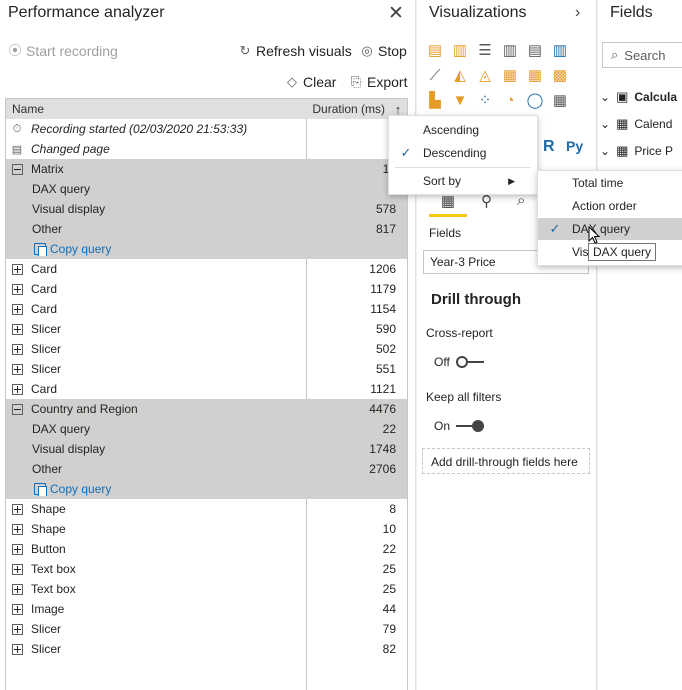 The image size is (682, 690). Describe the element at coordinates (604, 206) in the screenshot. I see `action-order-label: Action order` at that location.